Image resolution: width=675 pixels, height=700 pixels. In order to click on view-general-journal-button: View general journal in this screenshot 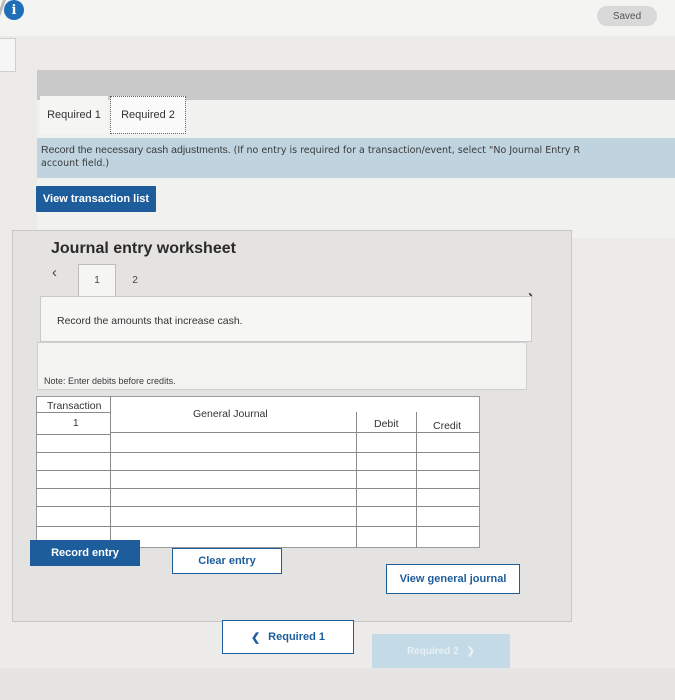, I will do `click(453, 579)`.